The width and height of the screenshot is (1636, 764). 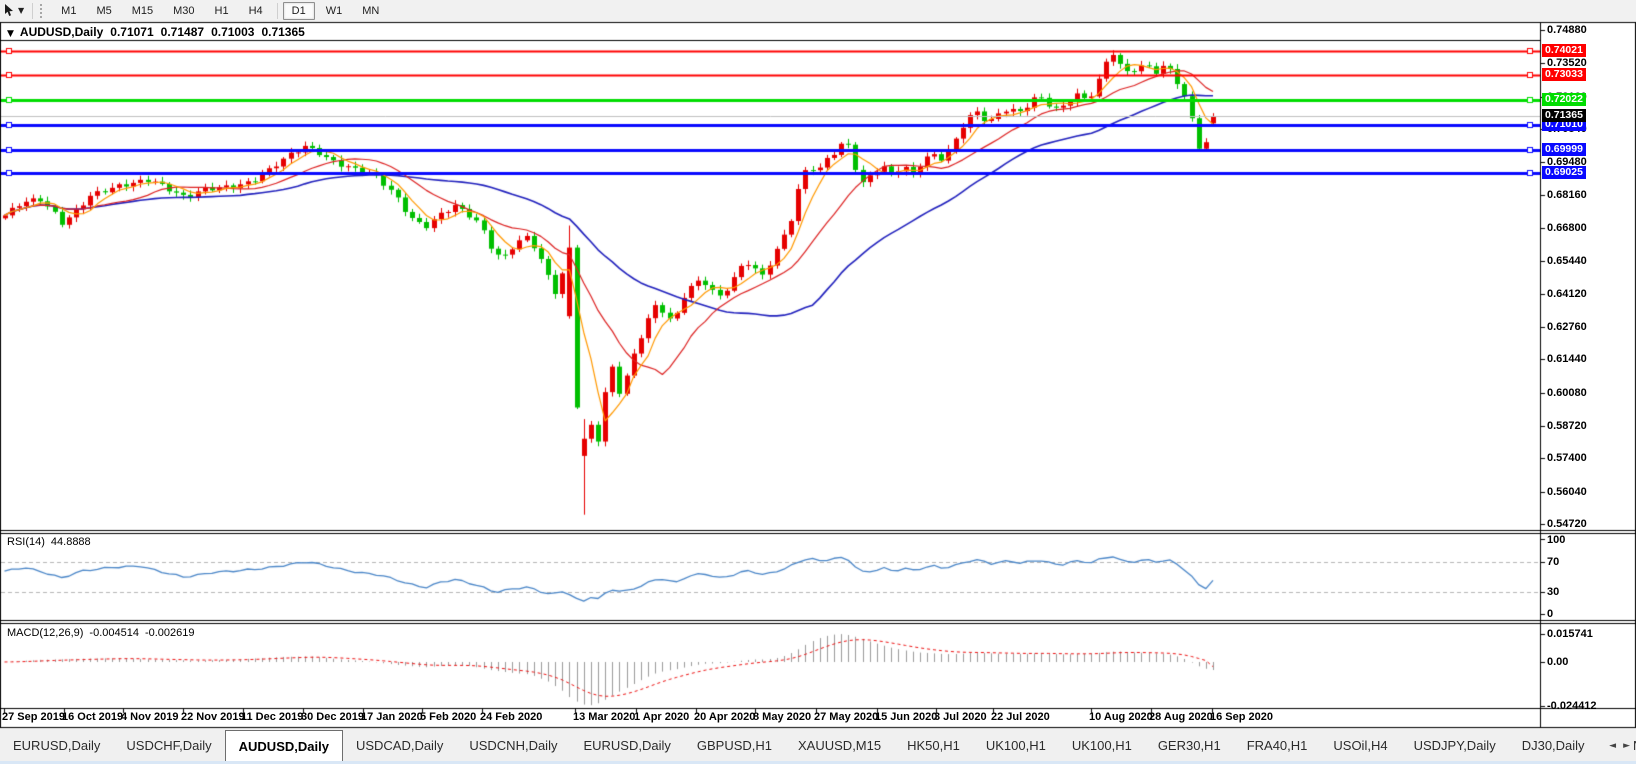 What do you see at coordinates (103, 11) in the screenshot?
I see `timeframe-button-m5: M5` at bounding box center [103, 11].